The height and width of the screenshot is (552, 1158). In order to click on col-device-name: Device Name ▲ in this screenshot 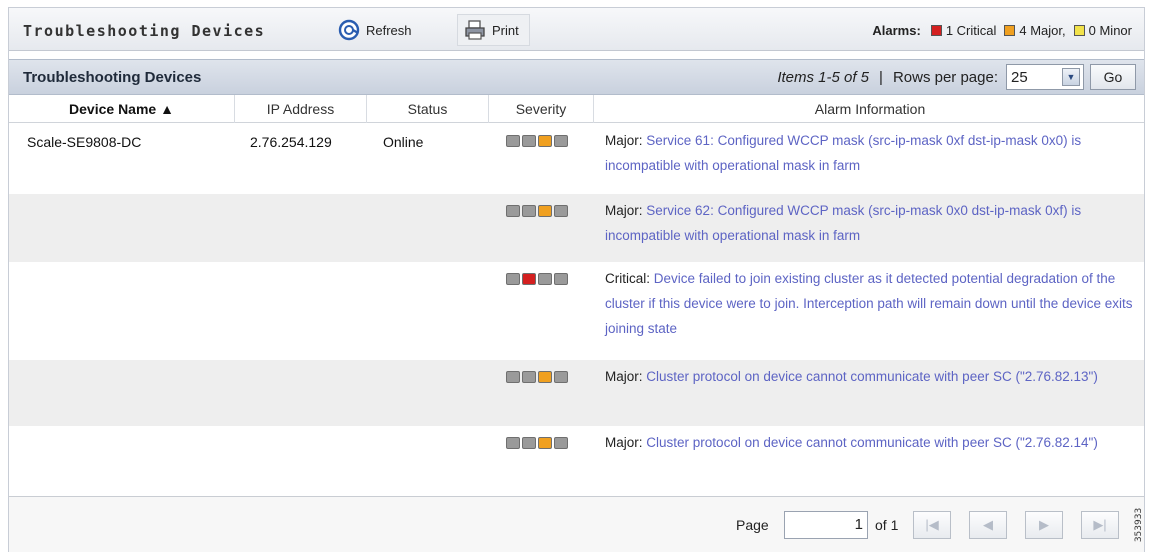, I will do `click(122, 109)`.